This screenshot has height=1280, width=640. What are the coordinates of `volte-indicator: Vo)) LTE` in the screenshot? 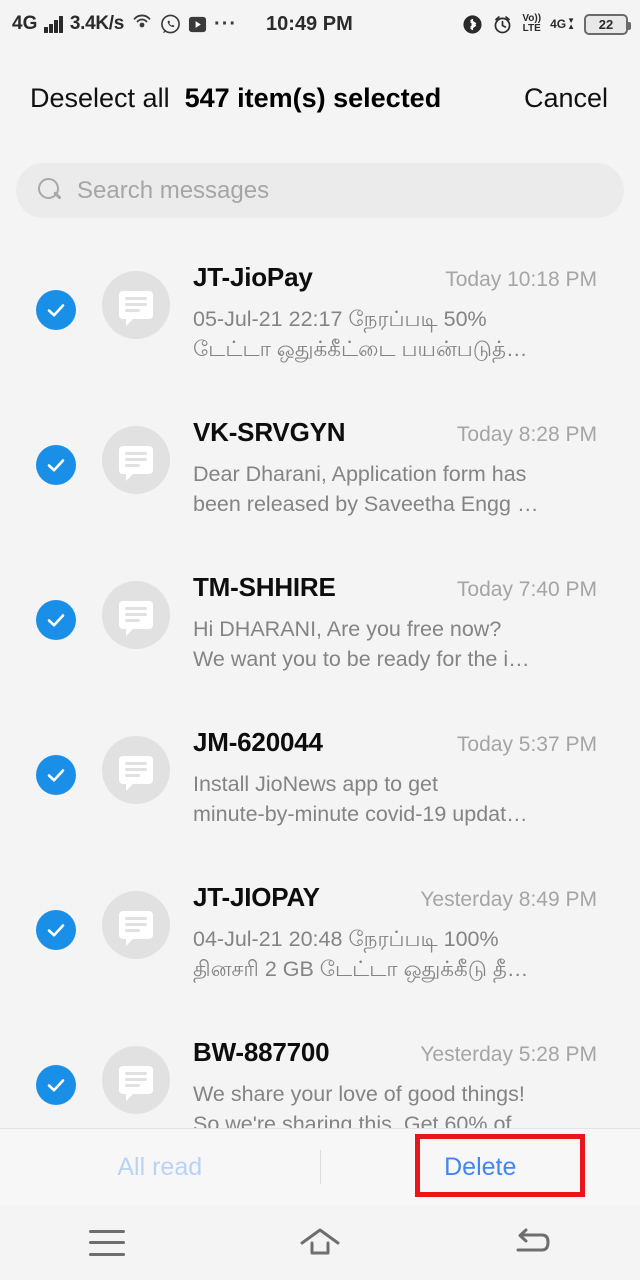 It's located at (531, 24).